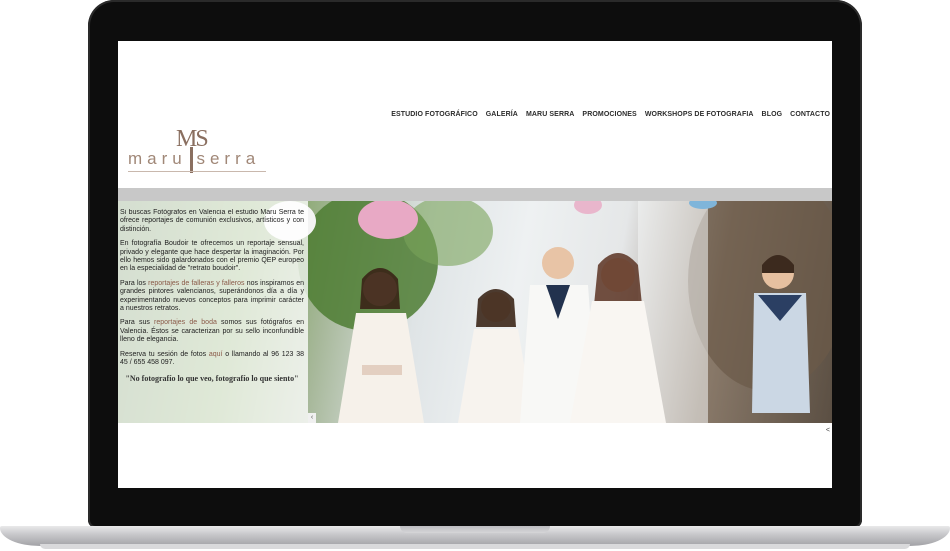  I want to click on share-icon: <, so click(828, 430).